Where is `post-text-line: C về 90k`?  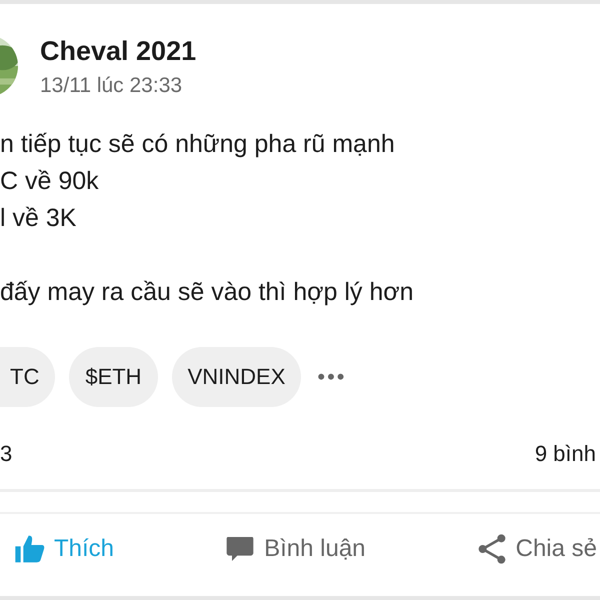 post-text-line: C về 90k is located at coordinates (50, 181).